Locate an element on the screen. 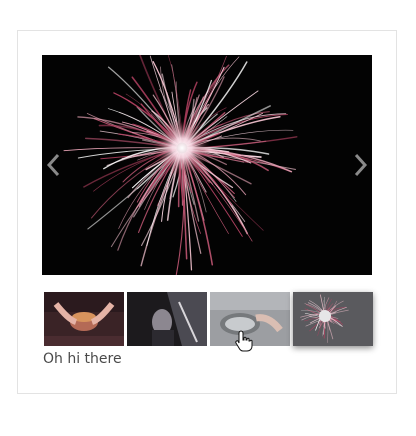 This screenshot has width=416, height=436. chevron-right-icon is located at coordinates (361, 165).